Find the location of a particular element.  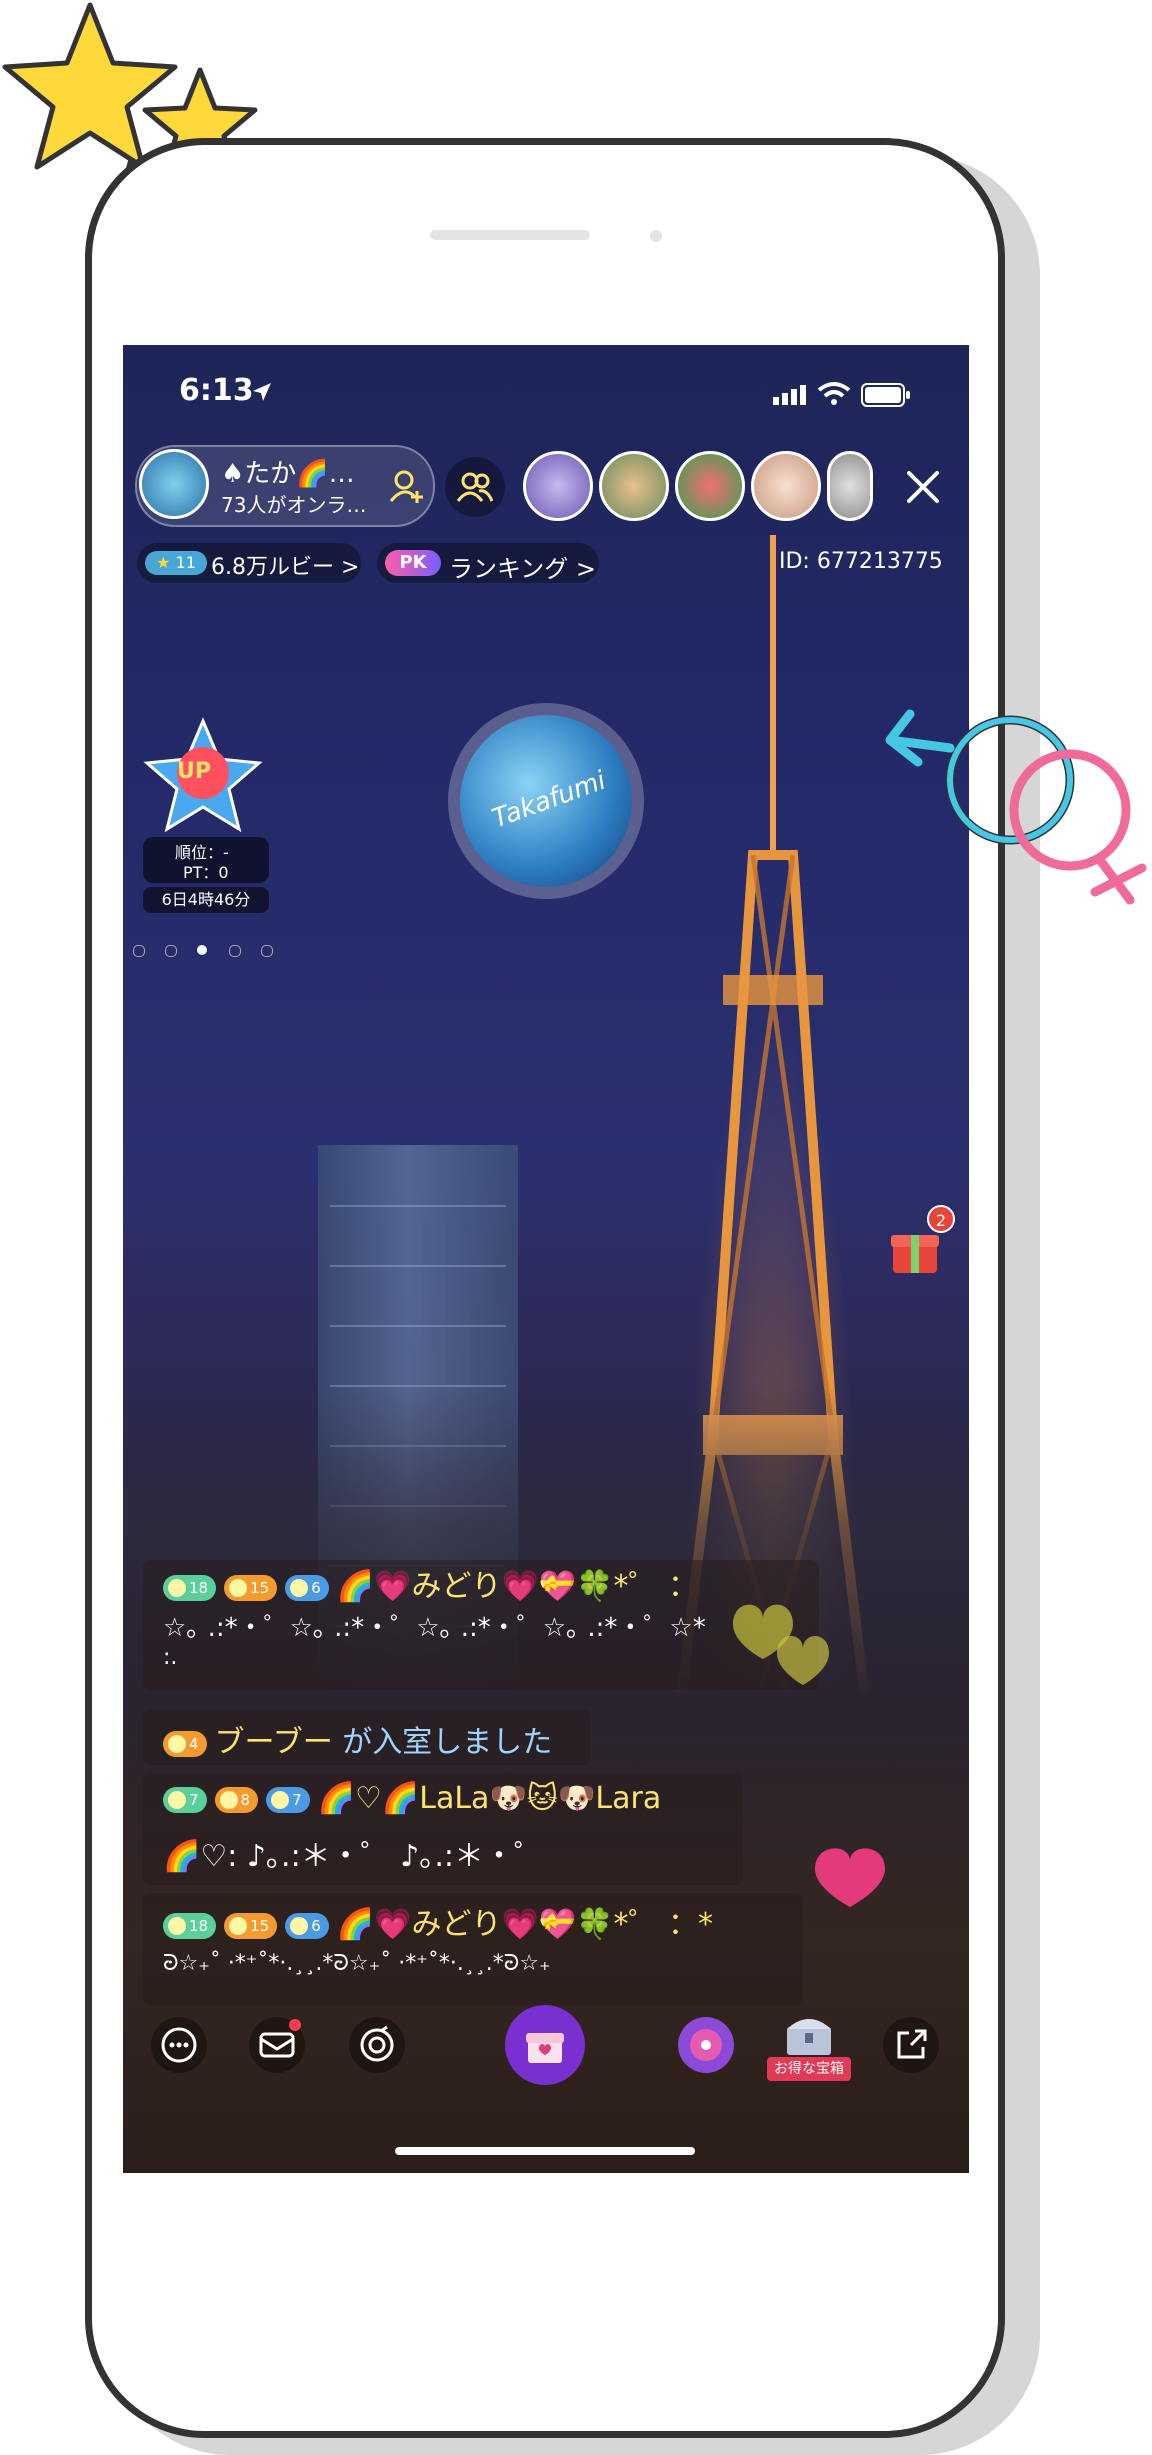

mail-icon is located at coordinates (277, 2045).